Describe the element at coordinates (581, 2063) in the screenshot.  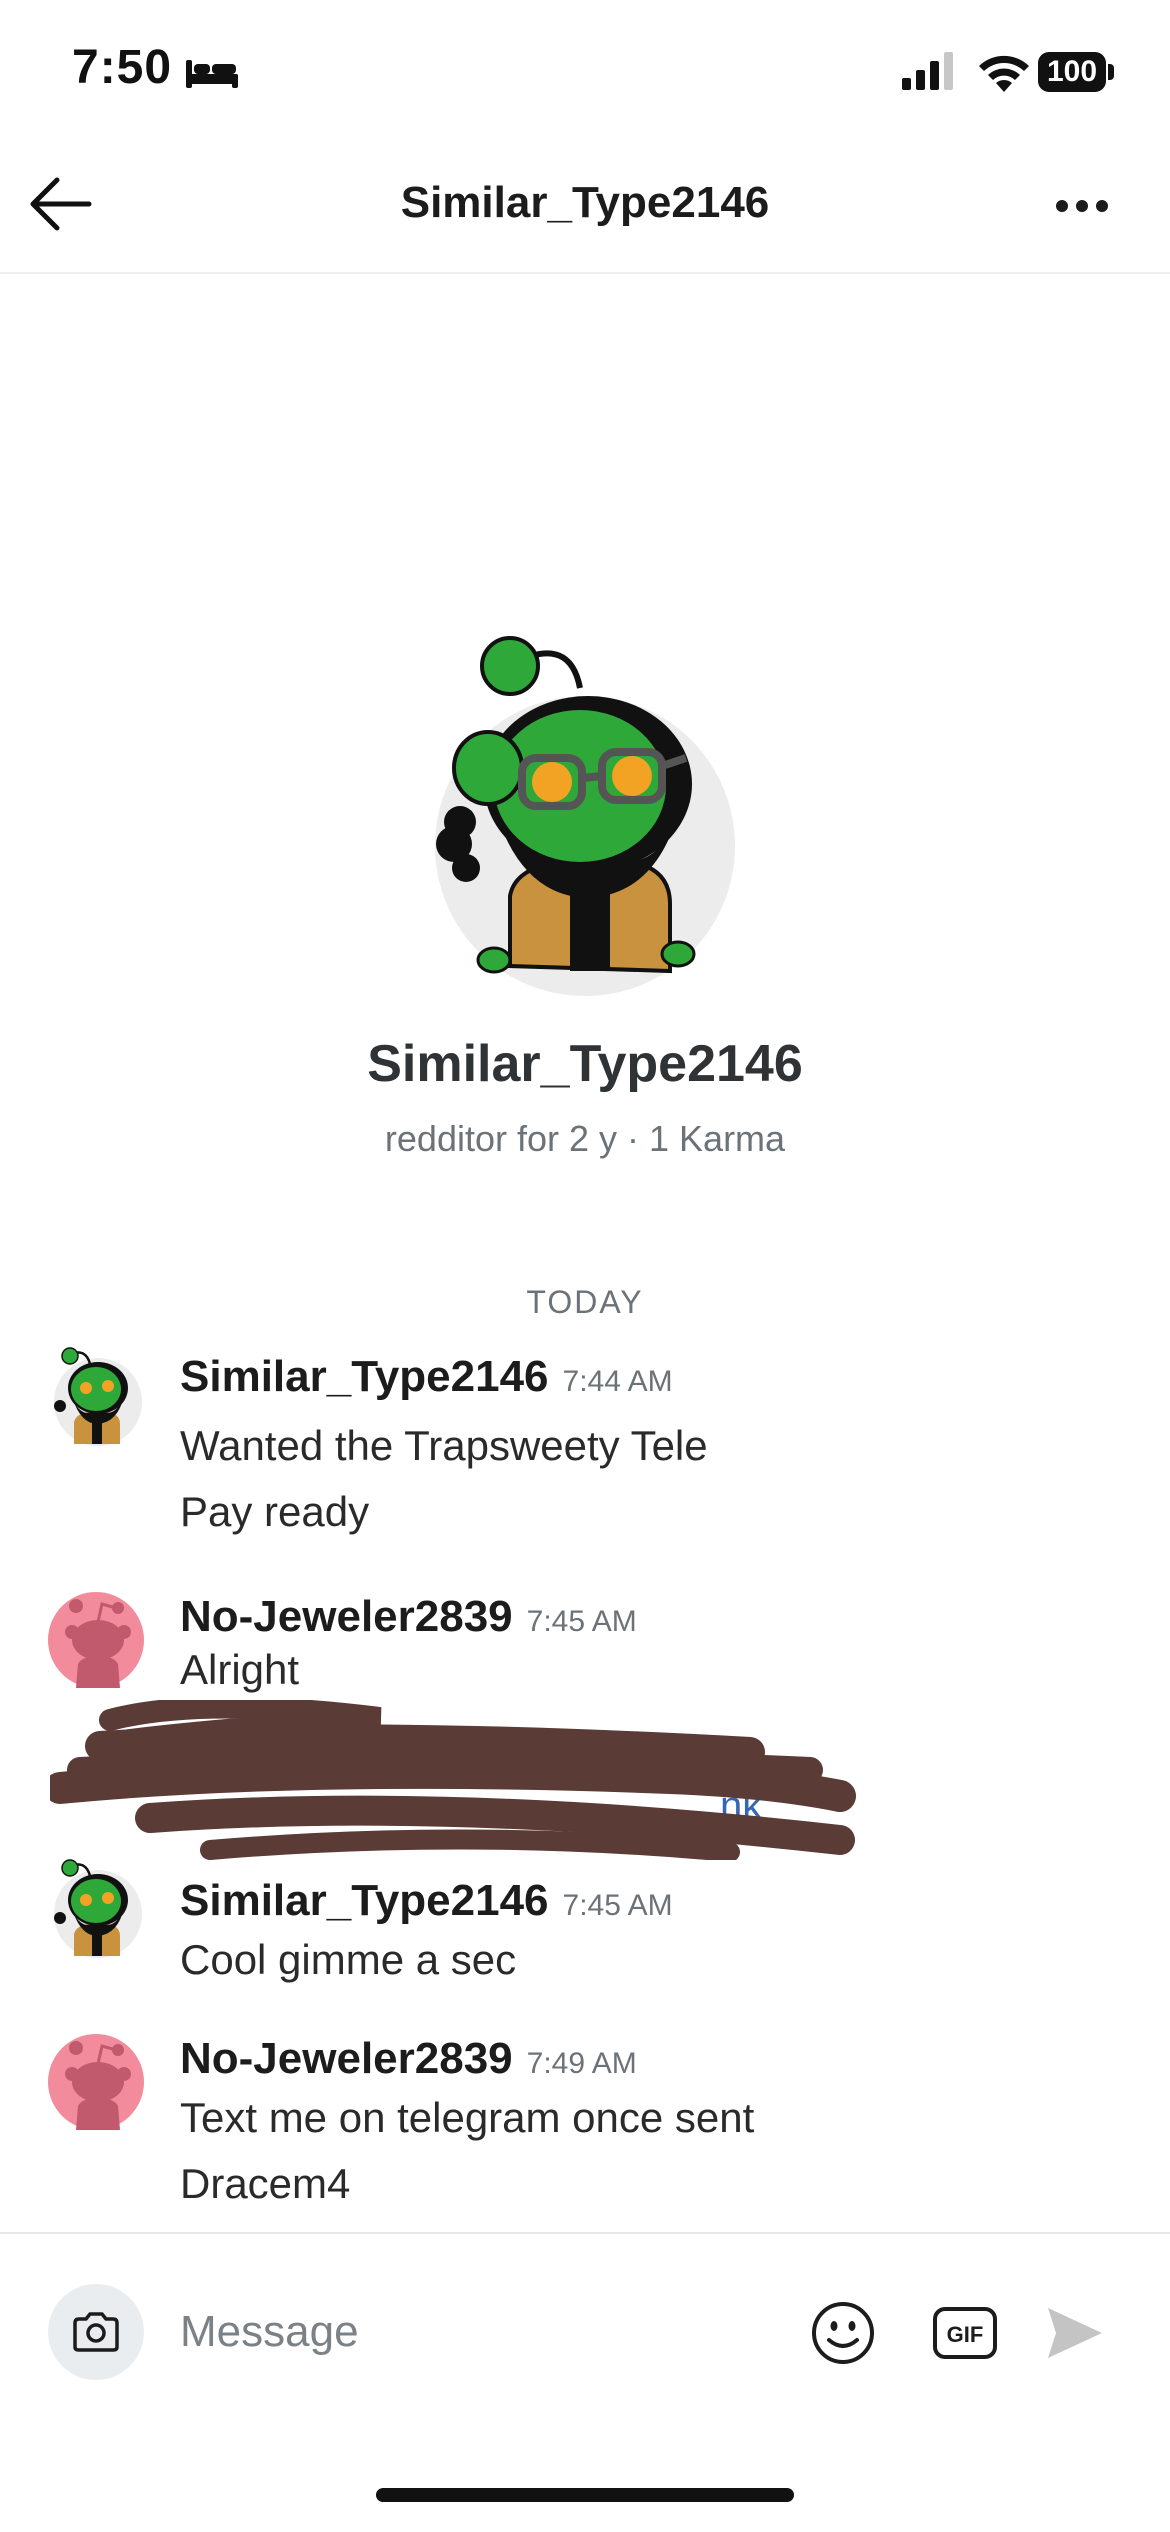
I see `message-time: 7:49 AM` at that location.